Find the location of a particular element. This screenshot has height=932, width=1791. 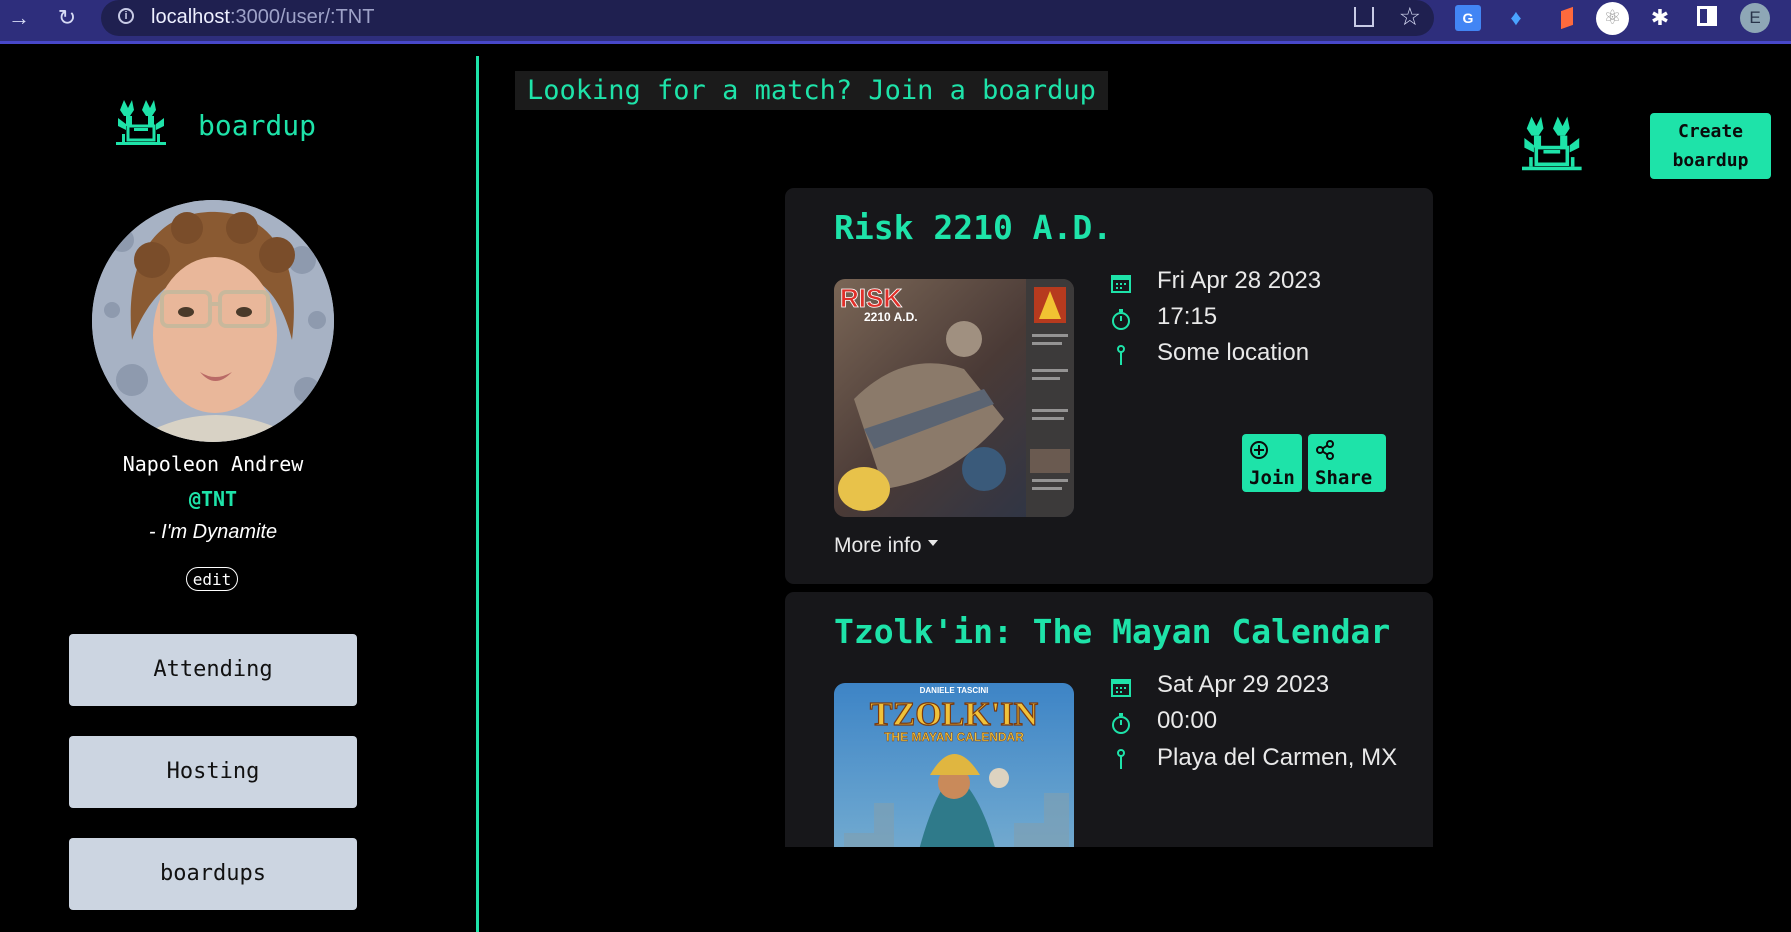

cover-subtitle: THE MAYAN CALENDAR is located at coordinates (954, 737).